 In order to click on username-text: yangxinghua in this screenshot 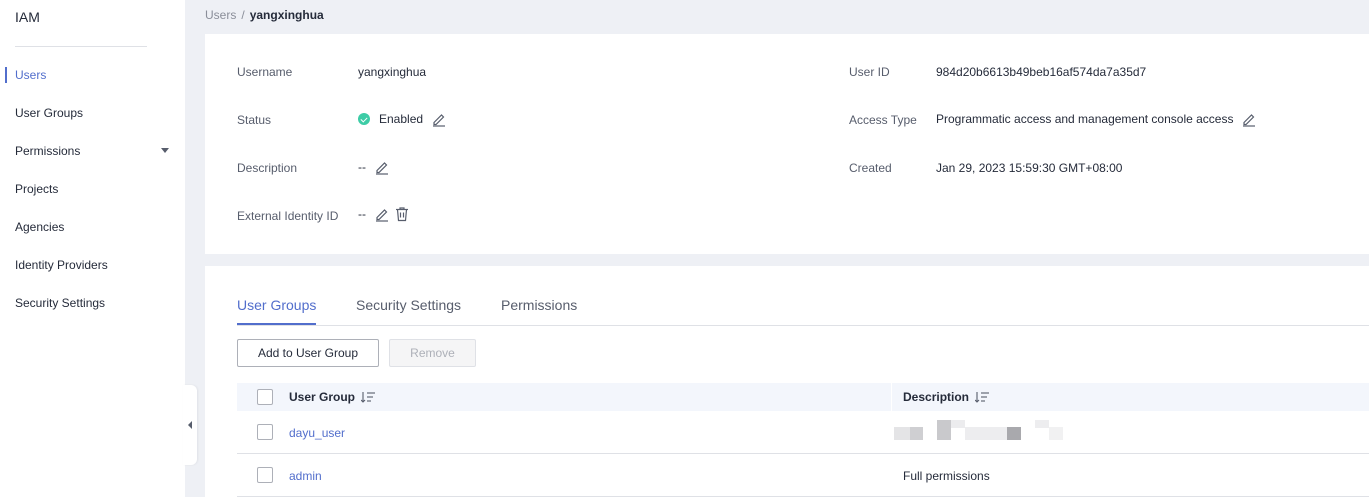, I will do `click(392, 72)`.